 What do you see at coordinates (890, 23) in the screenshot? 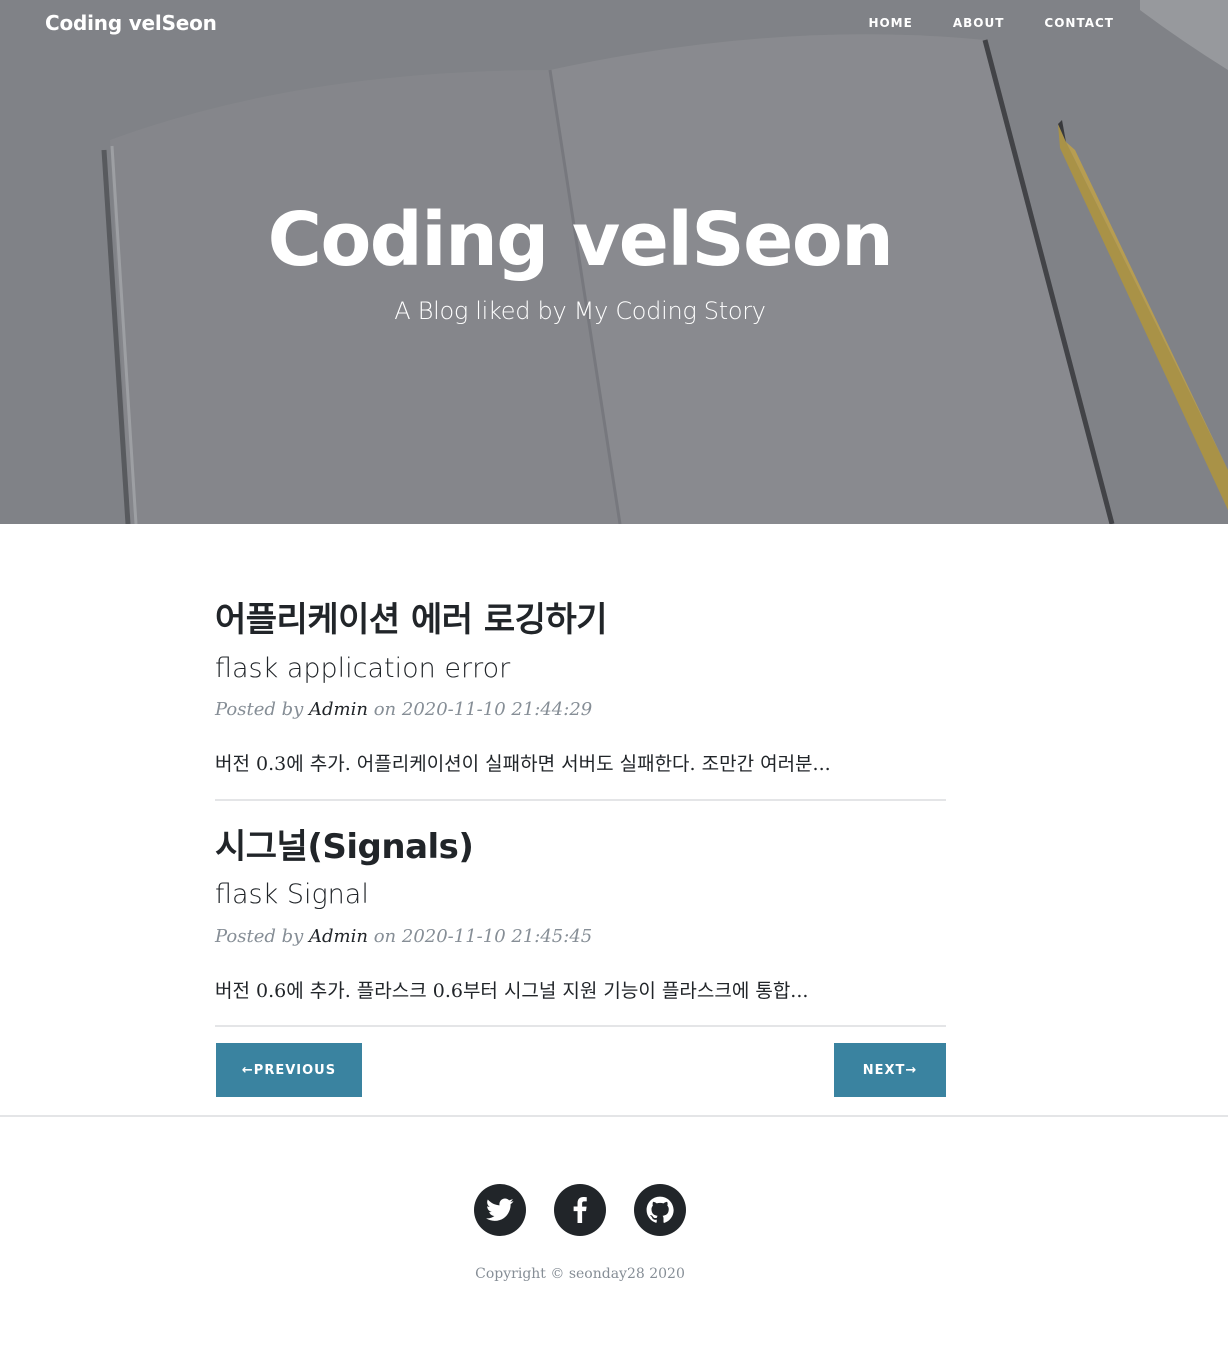
I see `nav-home-link: HOME` at bounding box center [890, 23].